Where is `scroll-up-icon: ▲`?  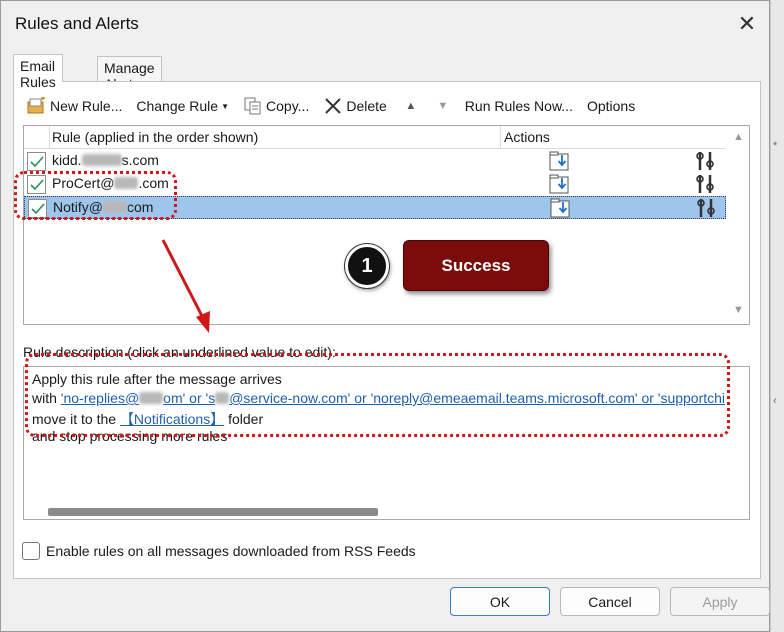
scroll-up-icon: ▲ is located at coordinates (738, 137).